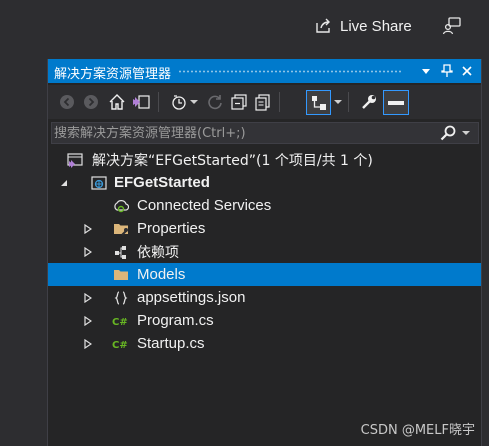 The height and width of the screenshot is (446, 489). I want to click on tree-item-program-cs: C# Program.cs, so click(264, 320).